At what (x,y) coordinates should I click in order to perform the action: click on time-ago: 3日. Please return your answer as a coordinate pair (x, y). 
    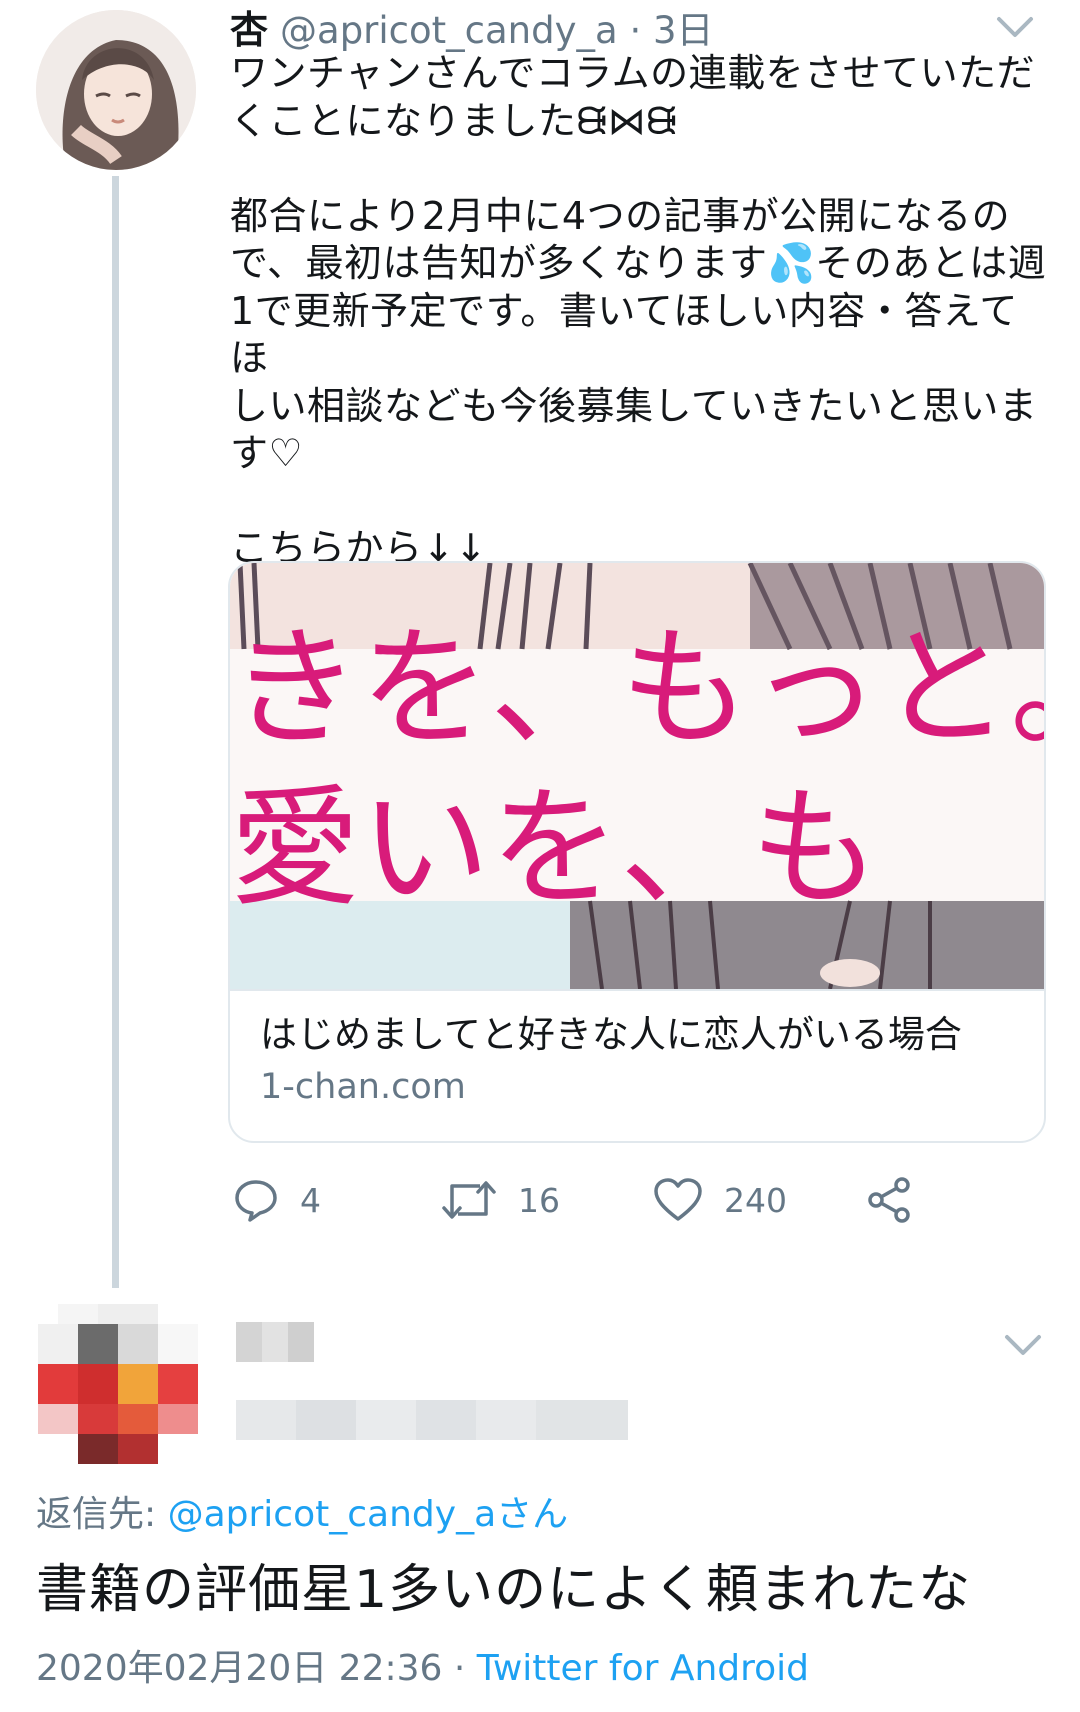
    Looking at the image, I should click on (683, 30).